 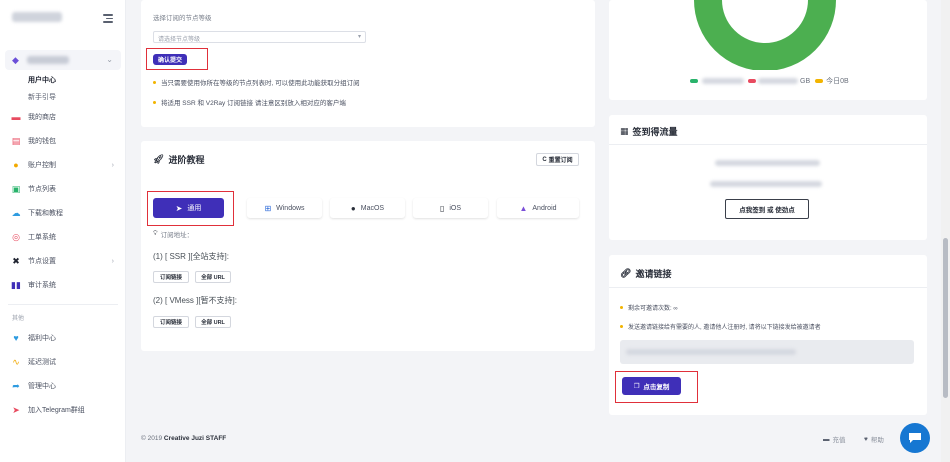 I want to click on footer-copyright: © 2019 Creative Juzi STAFF, so click(x=184, y=438).